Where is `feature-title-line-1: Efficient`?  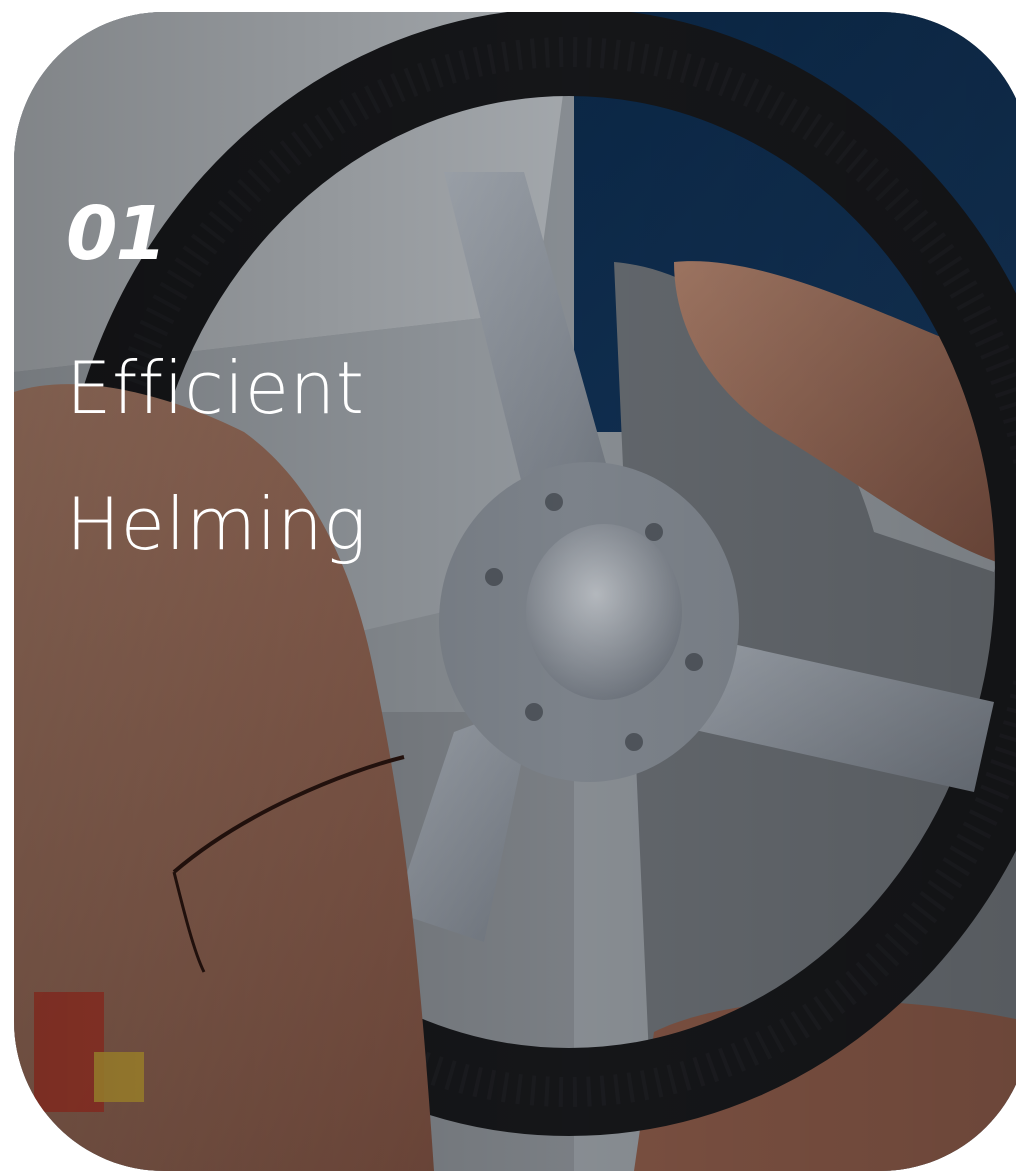 feature-title-line-1: Efficient is located at coordinates (215, 388).